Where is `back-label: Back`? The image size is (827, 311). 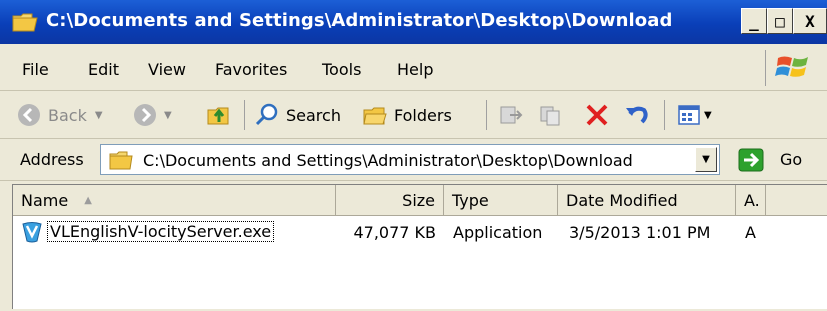 back-label: Back is located at coordinates (67, 115).